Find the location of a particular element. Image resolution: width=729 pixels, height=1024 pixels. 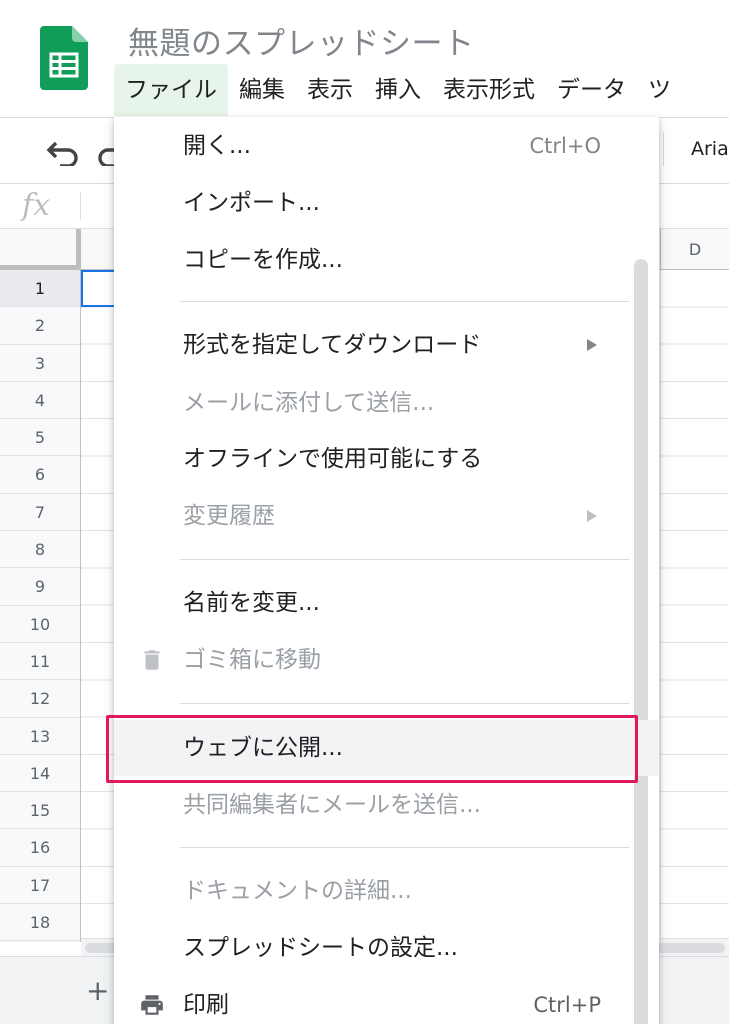

row-header: 10 is located at coordinates (40, 624).